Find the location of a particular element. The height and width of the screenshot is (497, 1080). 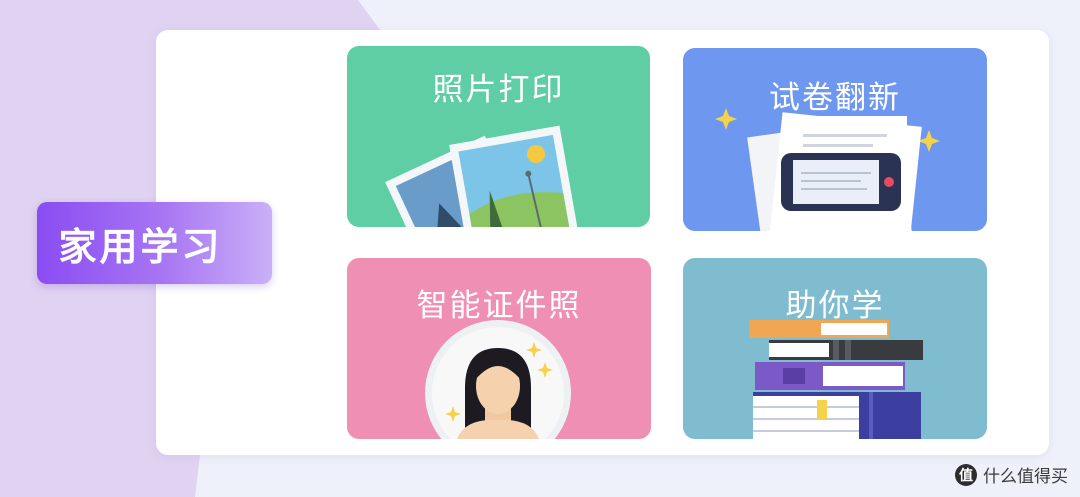

id-photo-portrait-icon is located at coordinates (498, 379).